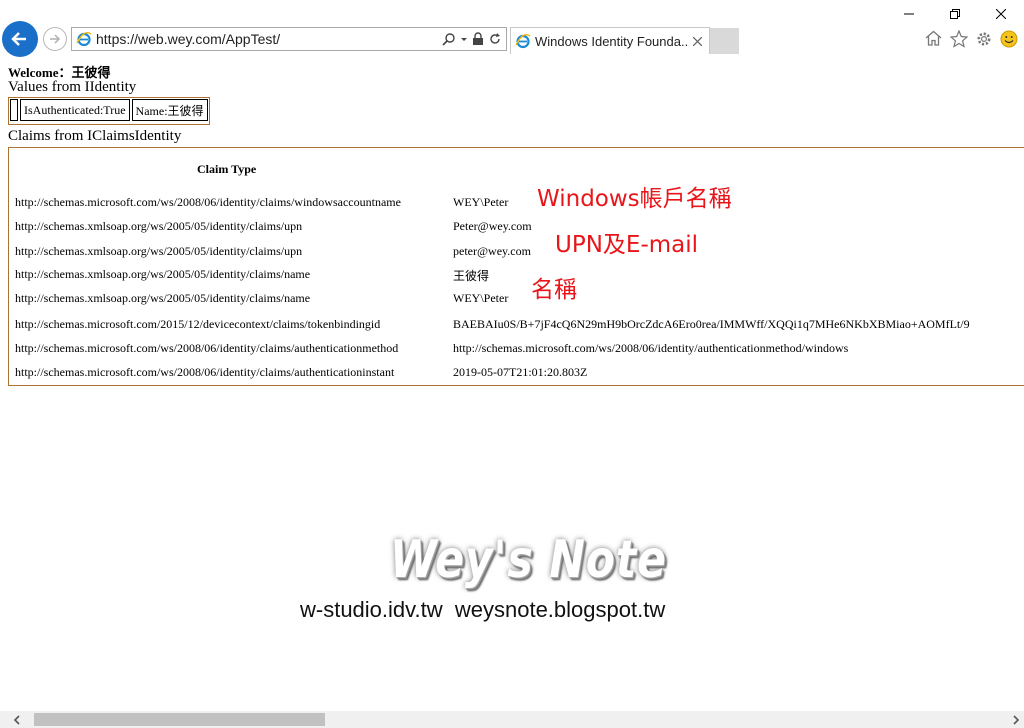 This screenshot has height=728, width=1024. I want to click on home-icon, so click(933, 38).